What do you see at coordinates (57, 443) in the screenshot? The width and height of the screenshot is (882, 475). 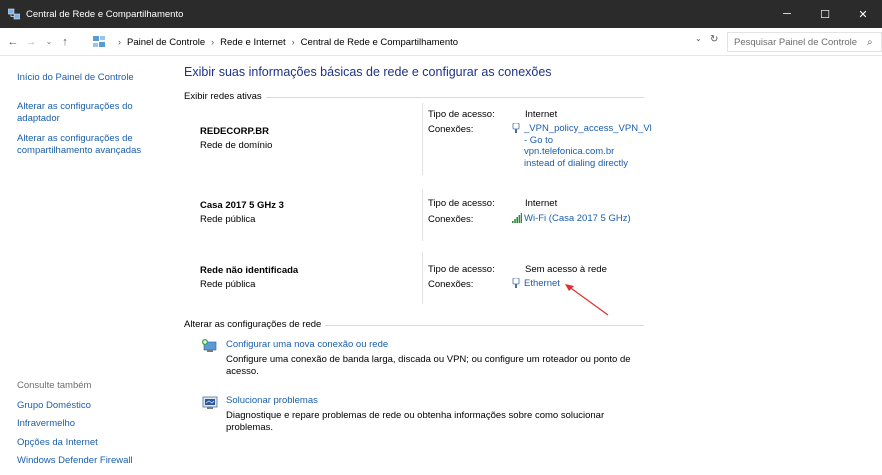 I see `see-also-internet-options-link: Opções da Internet` at bounding box center [57, 443].